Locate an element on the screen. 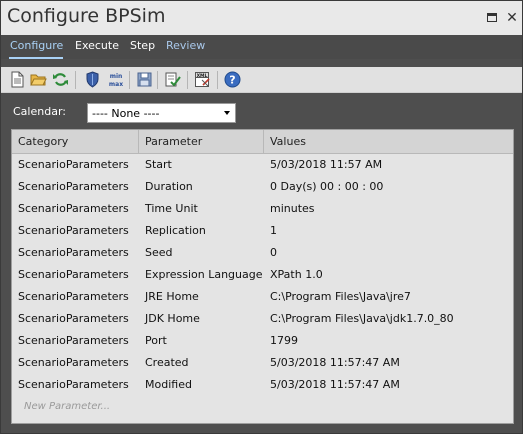 Image resolution: width=523 pixels, height=434 pixels. value-cell: minutes is located at coordinates (388, 209).